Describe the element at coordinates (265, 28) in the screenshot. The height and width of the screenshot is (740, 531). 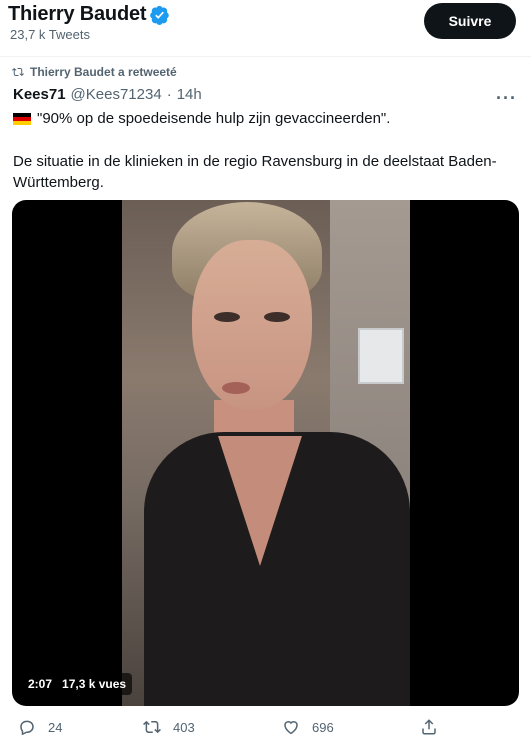
I see `profile-header: Thierry Baudet 23,7 k Tweets Suivre` at that location.